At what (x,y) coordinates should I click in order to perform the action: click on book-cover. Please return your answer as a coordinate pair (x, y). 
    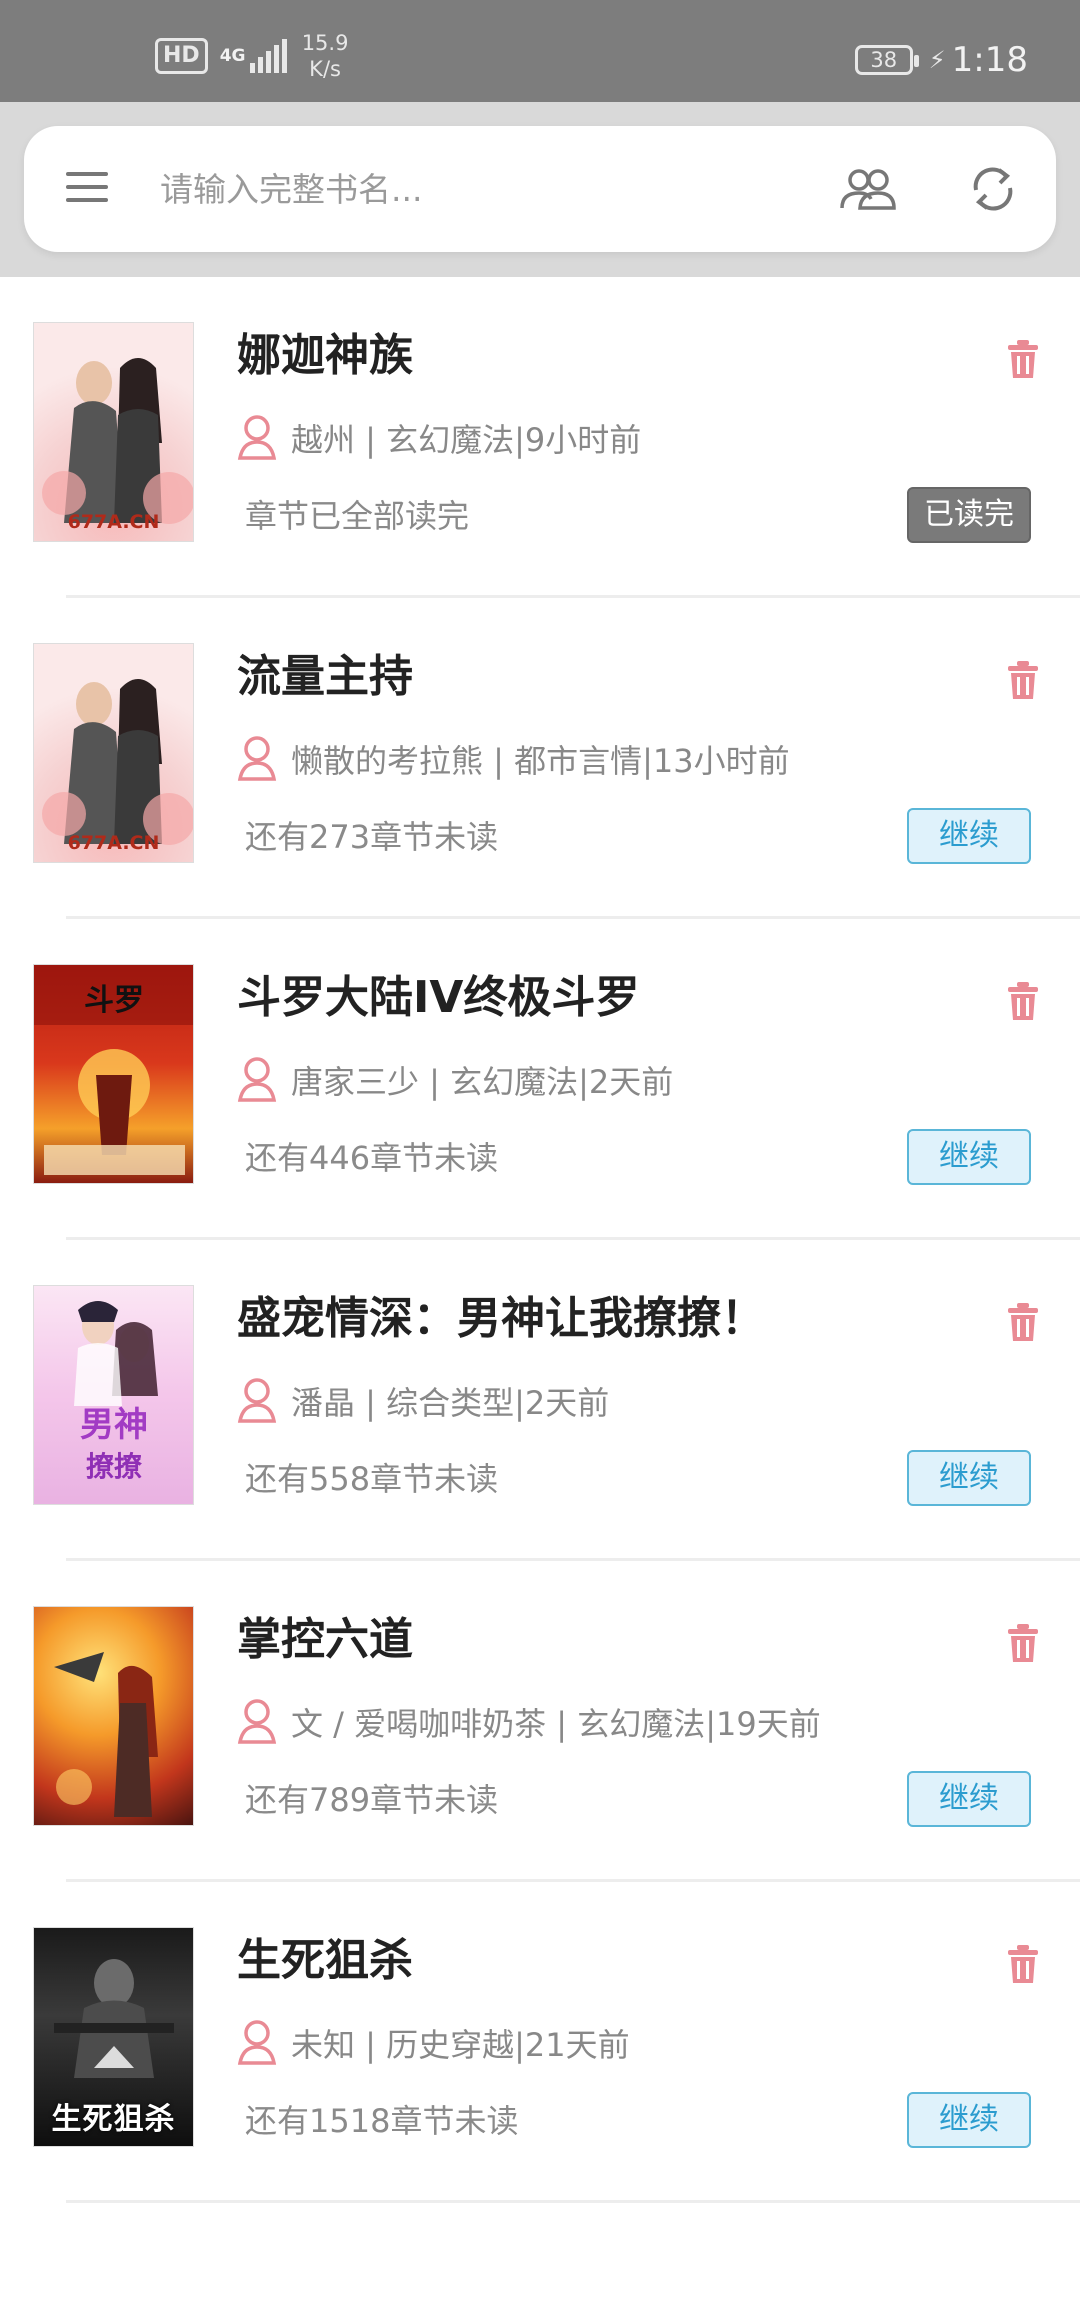
    Looking at the image, I should click on (113, 1716).